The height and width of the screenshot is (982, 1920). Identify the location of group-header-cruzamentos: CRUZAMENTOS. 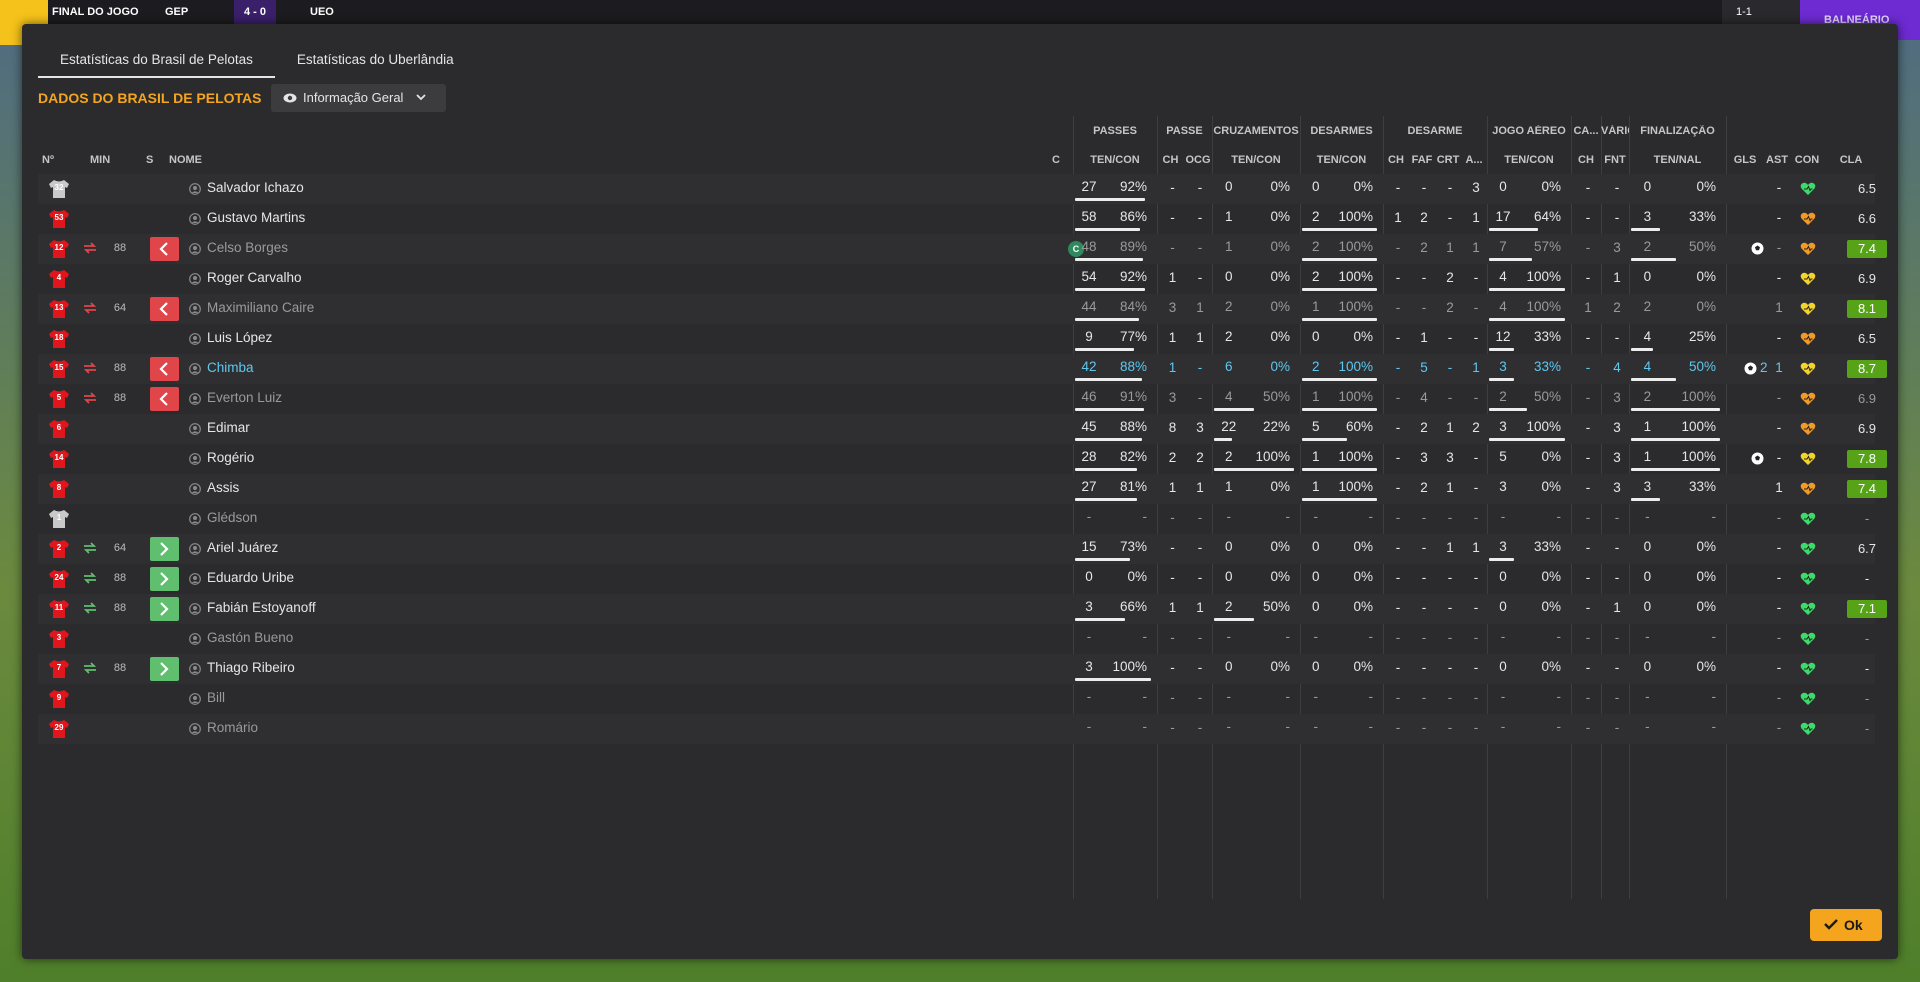
(1256, 131).